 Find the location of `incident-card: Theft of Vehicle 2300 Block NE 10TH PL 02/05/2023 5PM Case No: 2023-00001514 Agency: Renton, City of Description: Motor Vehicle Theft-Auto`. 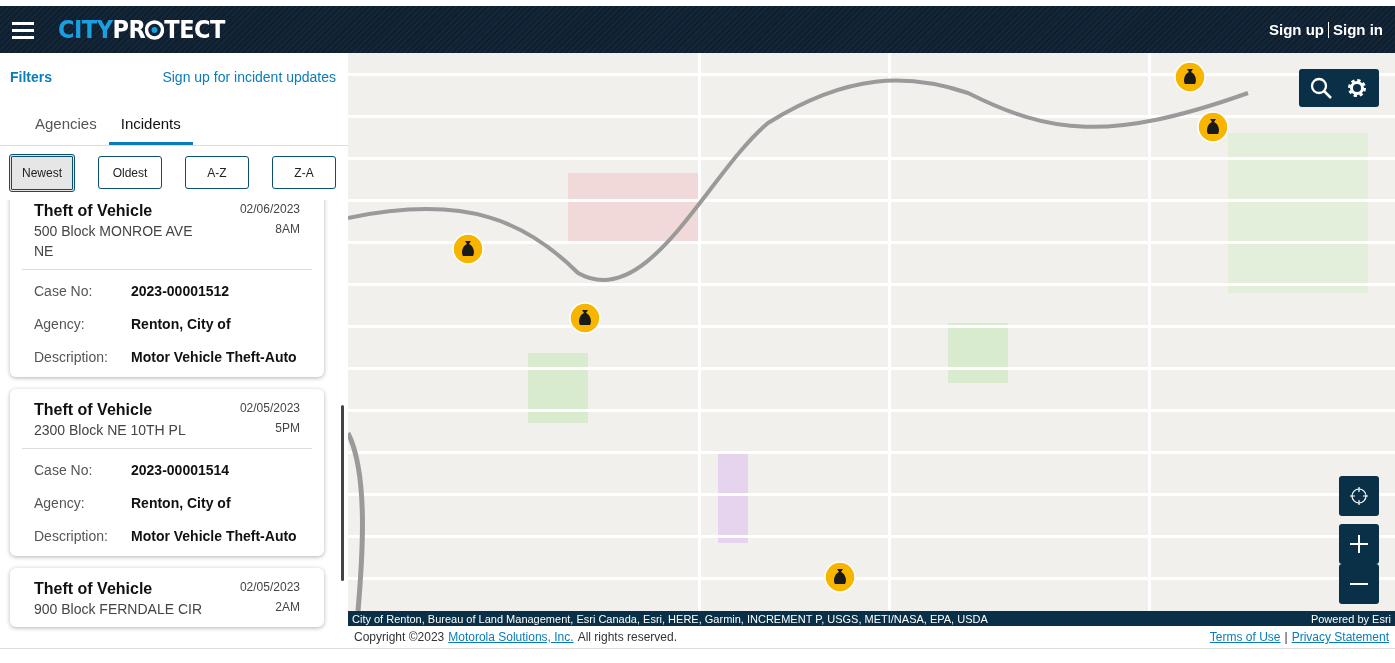

incident-card: Theft of Vehicle 2300 Block NE 10TH PL 02/05/2023 5PM Case No: 2023-00001514 Agency: Renton, City of Description: Motor Vehicle Theft-Auto is located at coordinates (167, 472).